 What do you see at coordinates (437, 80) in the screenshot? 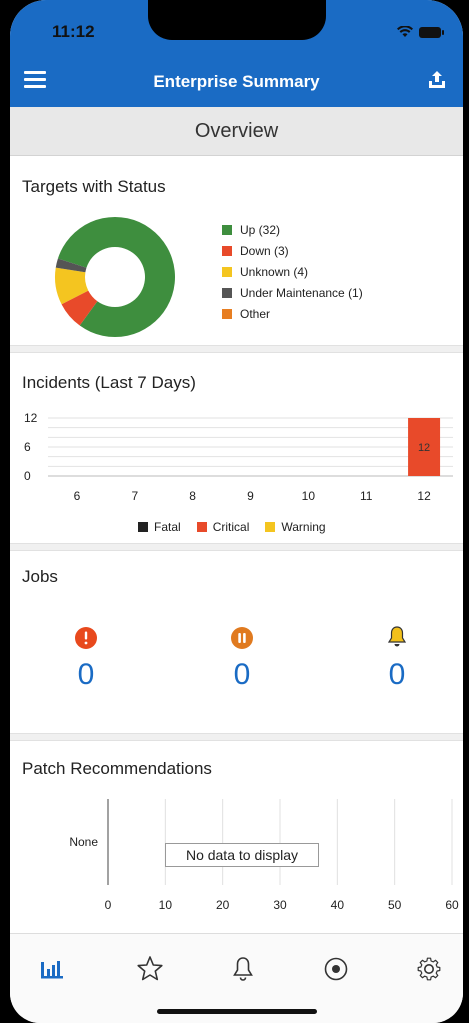
I see `share-icon` at bounding box center [437, 80].